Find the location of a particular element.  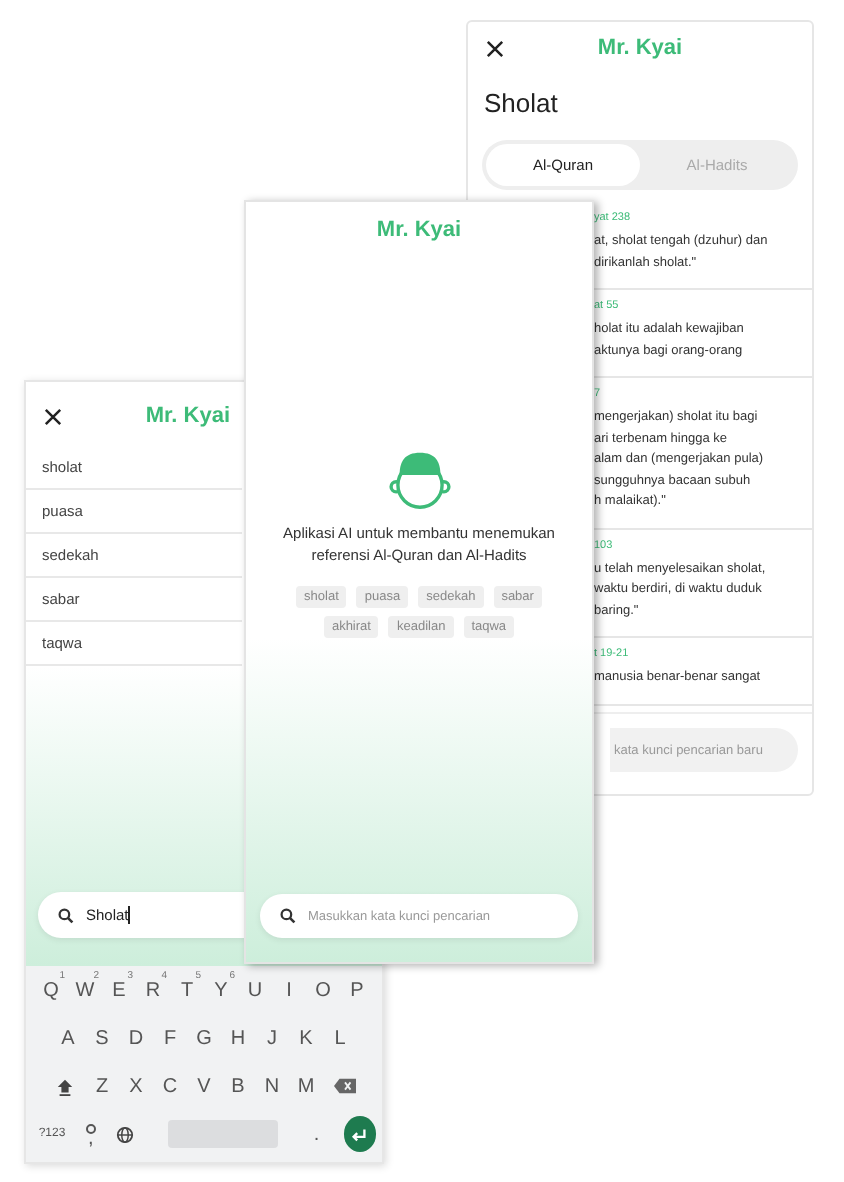

enter-key is located at coordinates (359, 1134).